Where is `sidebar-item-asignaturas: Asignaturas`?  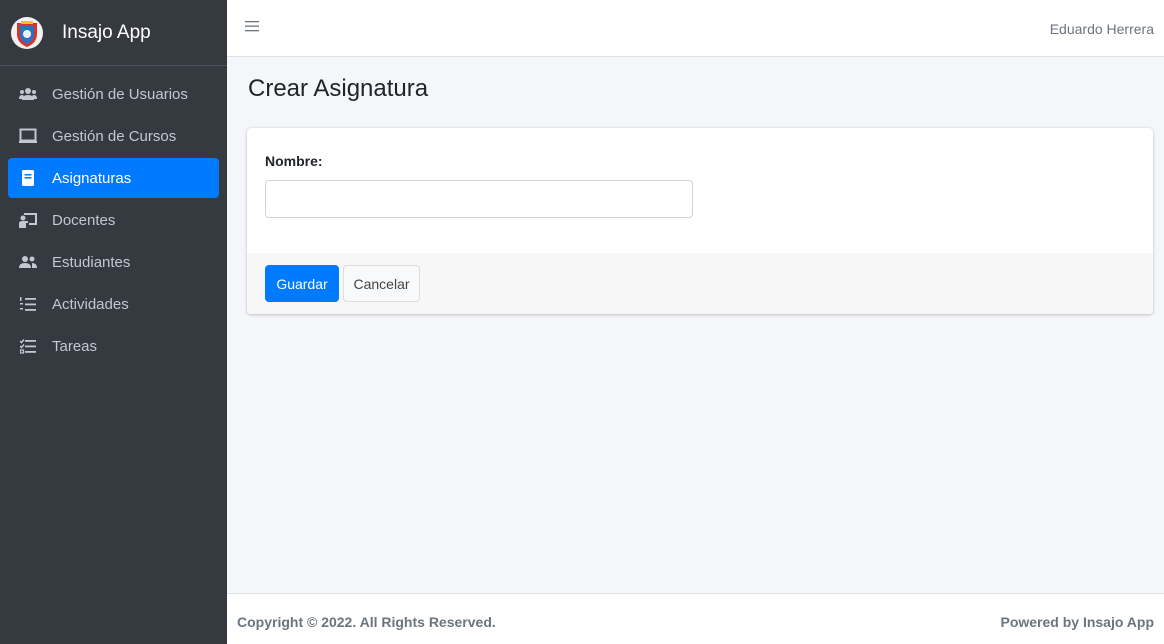
sidebar-item-asignaturas: Asignaturas is located at coordinates (113, 178).